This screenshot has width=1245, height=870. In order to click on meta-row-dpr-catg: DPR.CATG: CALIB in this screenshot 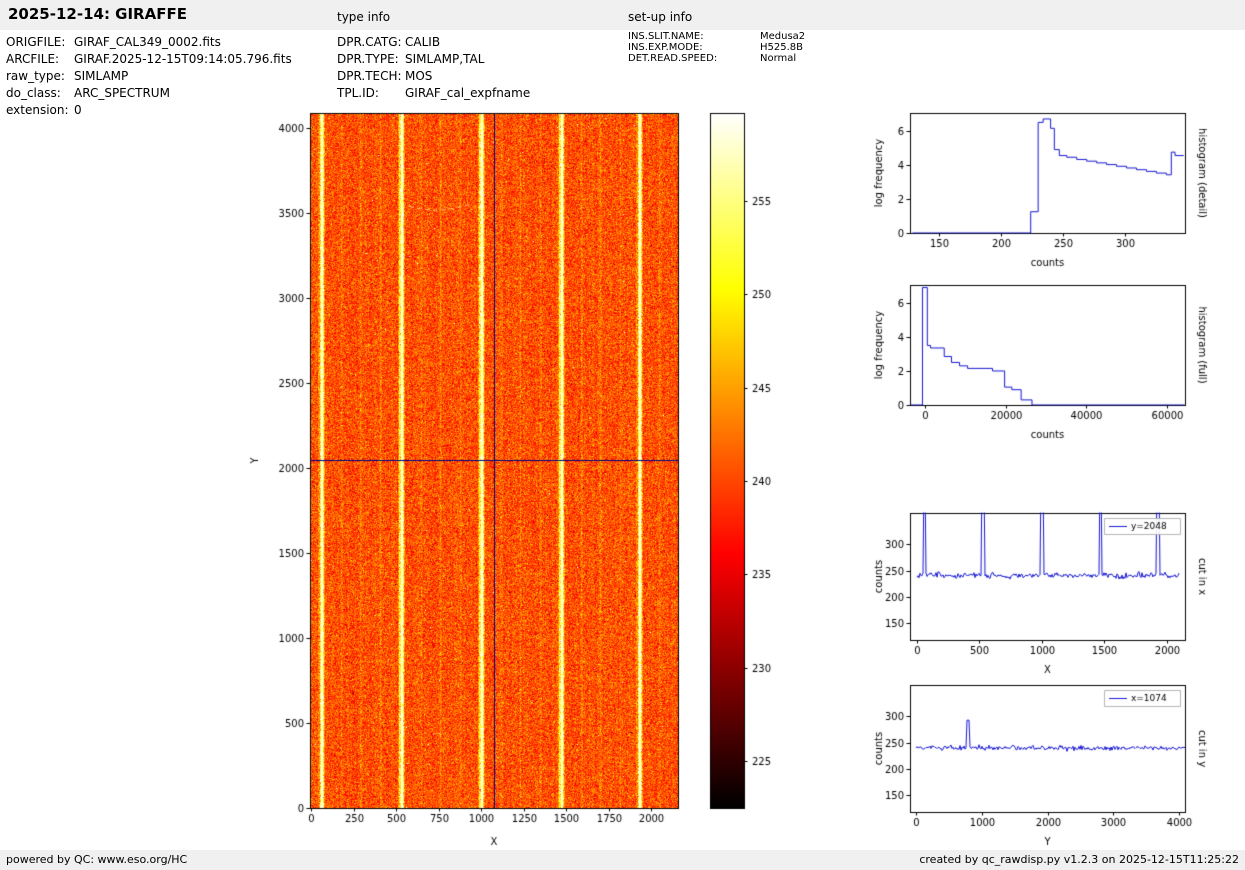, I will do `click(433, 42)`.